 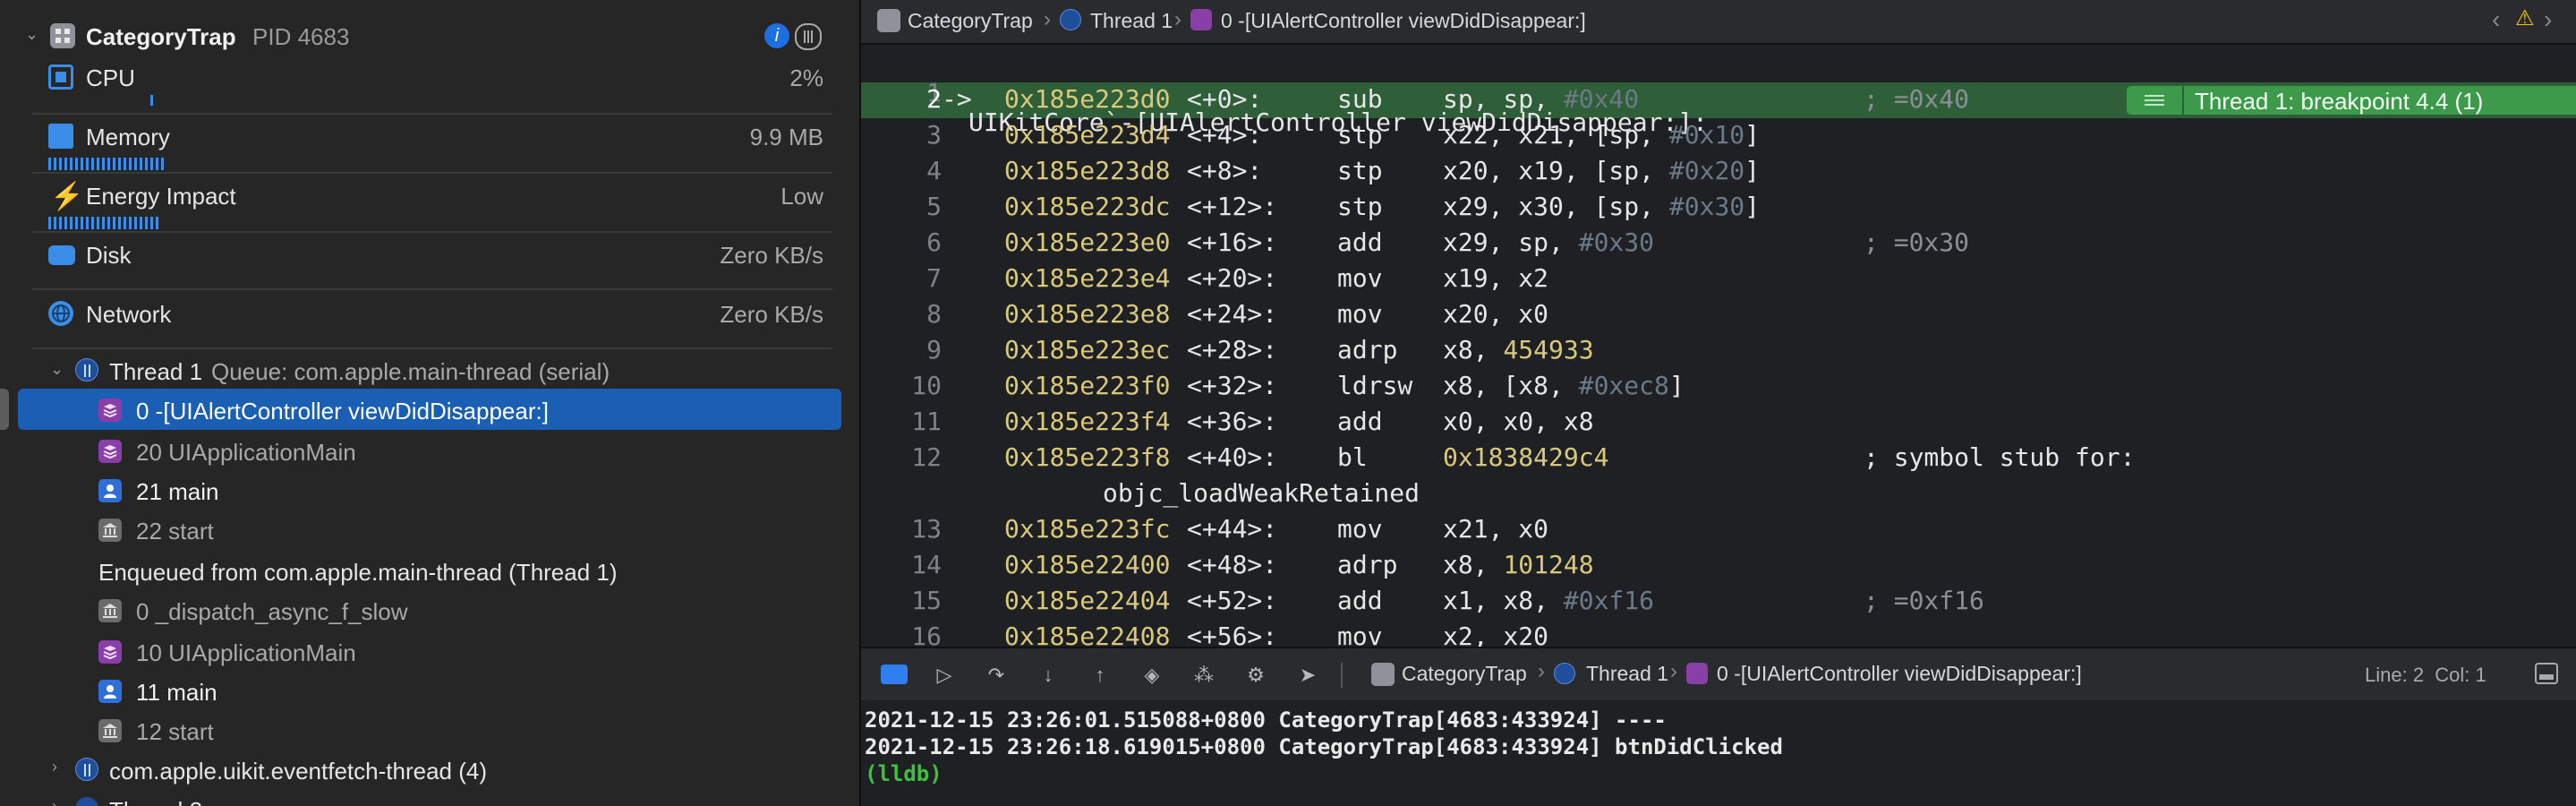 What do you see at coordinates (1087, 278) in the screenshot?
I see `address: 0x185e223e4` at bounding box center [1087, 278].